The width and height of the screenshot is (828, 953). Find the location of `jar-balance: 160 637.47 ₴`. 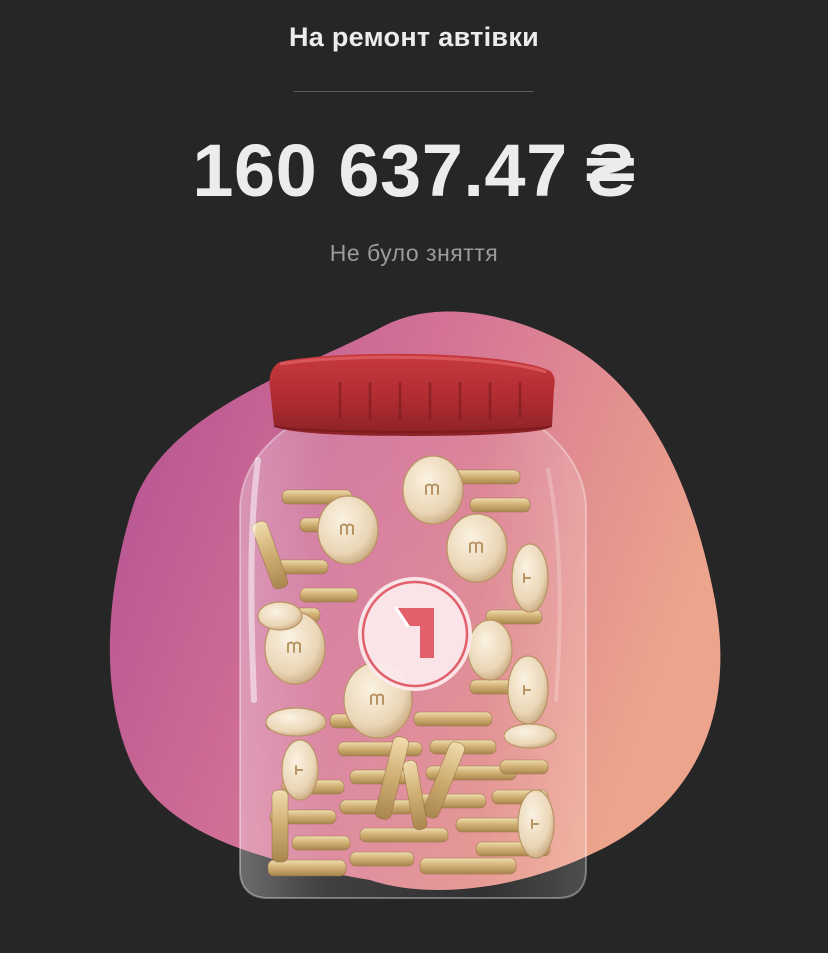

jar-balance: 160 637.47 ₴ is located at coordinates (414, 170).